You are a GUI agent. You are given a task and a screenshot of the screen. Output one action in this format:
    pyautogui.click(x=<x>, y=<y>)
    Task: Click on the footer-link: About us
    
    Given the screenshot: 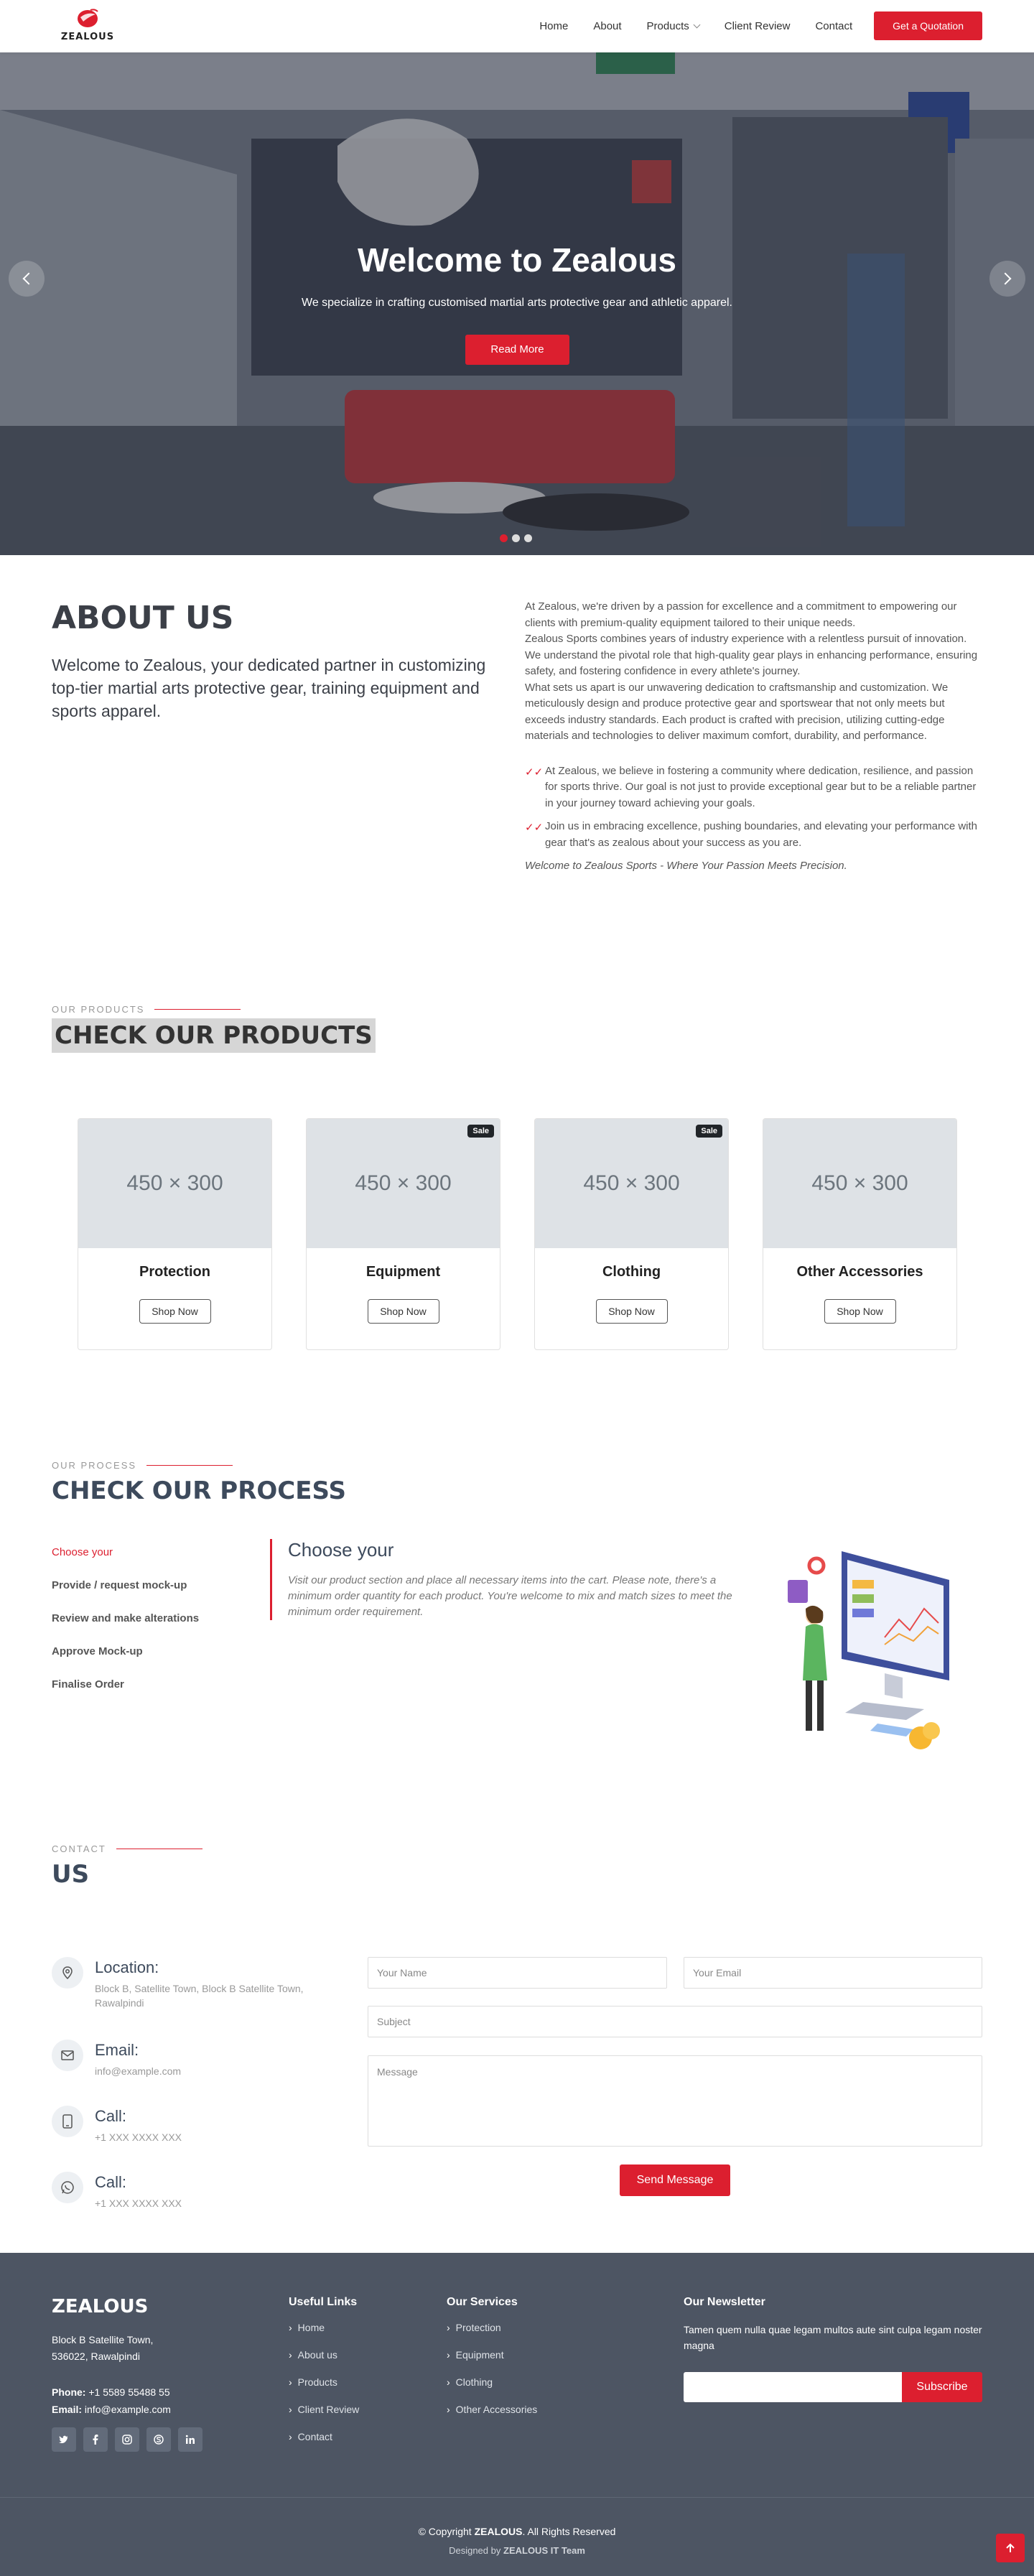 What is the action you would take?
    pyautogui.click(x=324, y=2362)
    